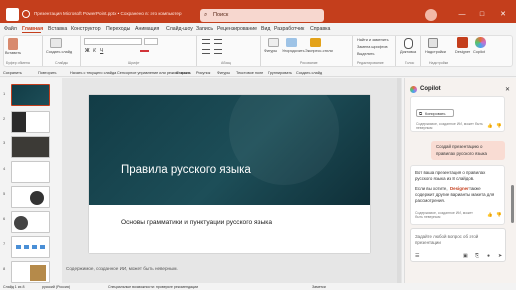  What do you see at coordinates (183, 73) in the screenshot?
I see `qb-open: Открыть` at bounding box center [183, 73].